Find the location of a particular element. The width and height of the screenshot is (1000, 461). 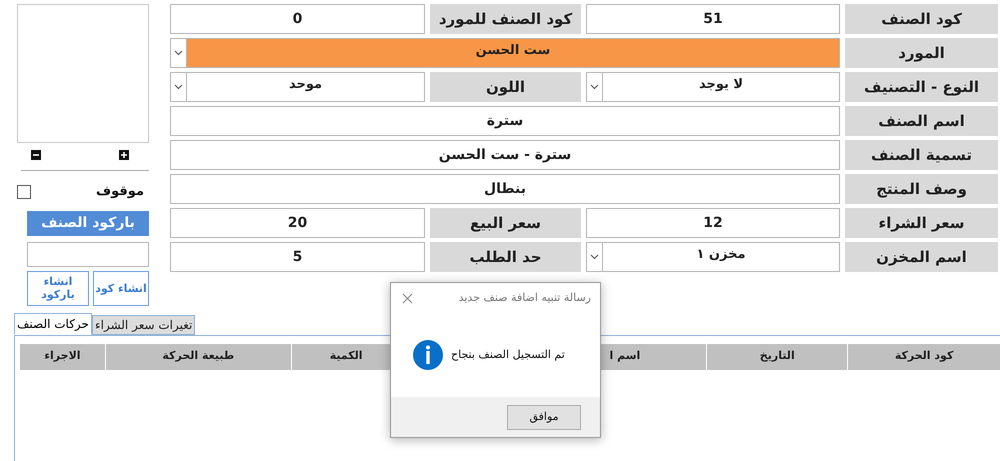

column-header: الاجراء is located at coordinates (62, 357).